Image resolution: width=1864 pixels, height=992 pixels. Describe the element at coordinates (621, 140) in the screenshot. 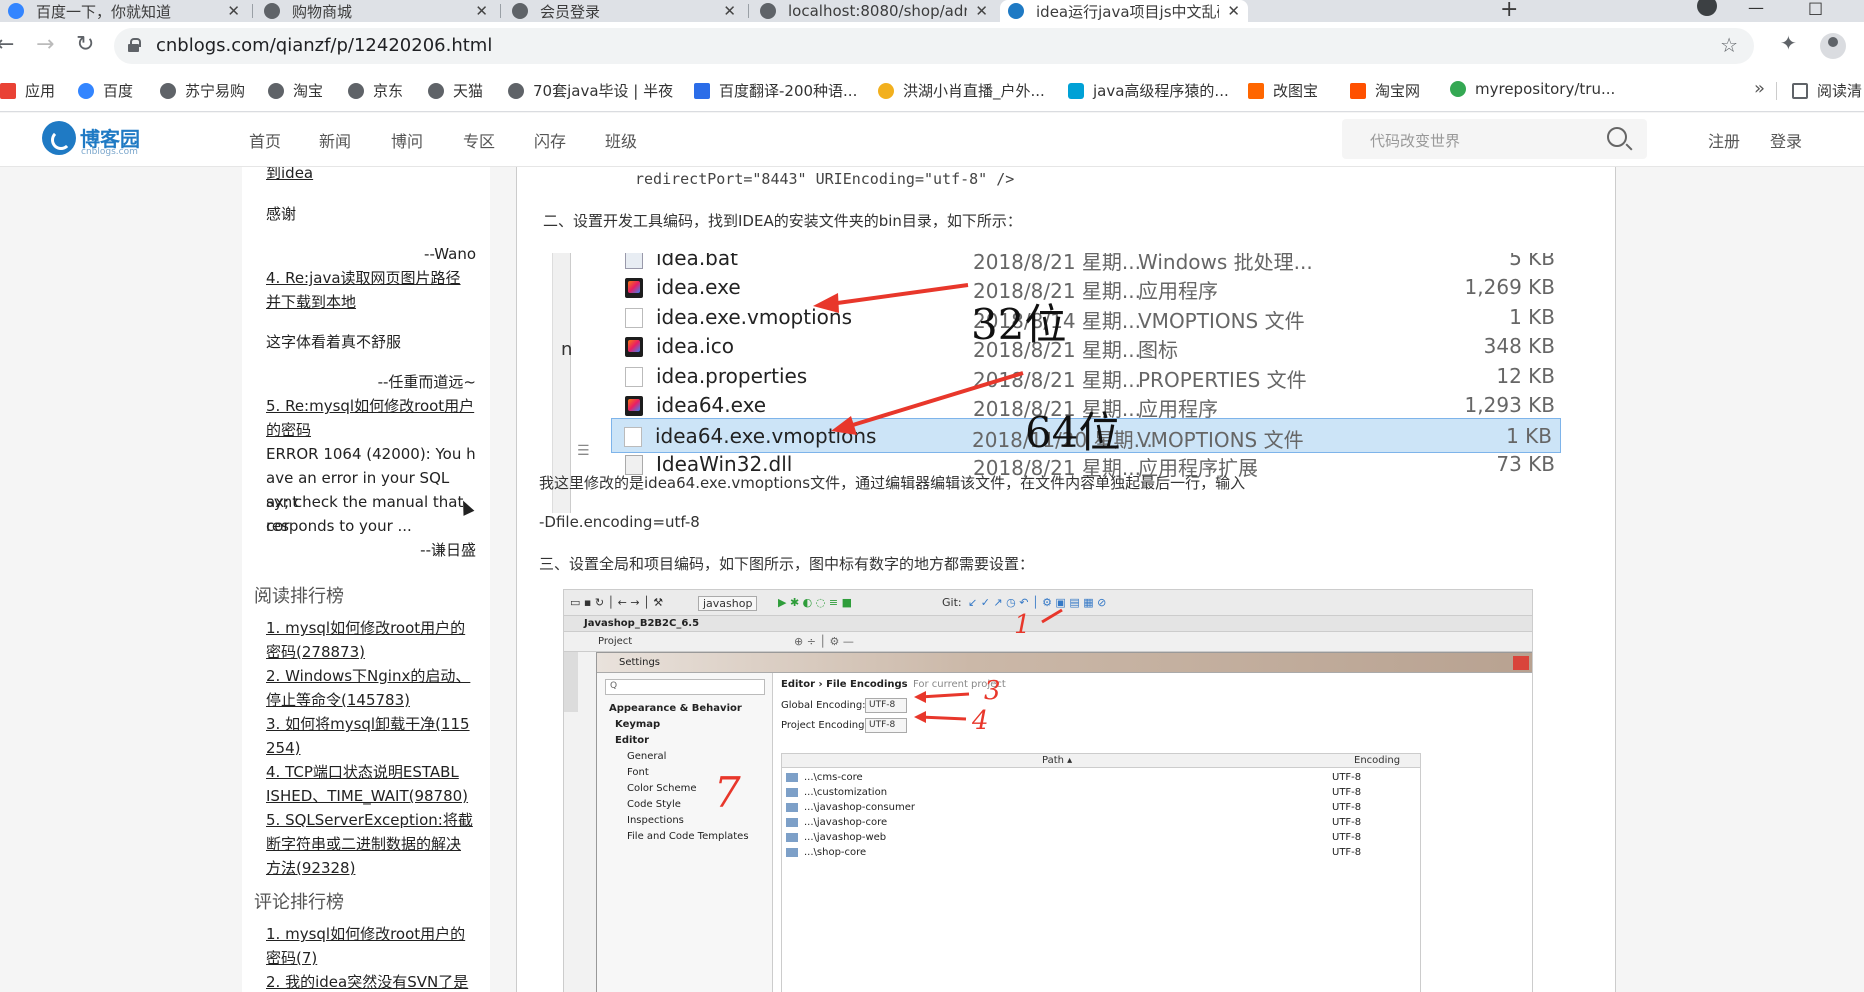

I see `nav-class: 班级` at that location.